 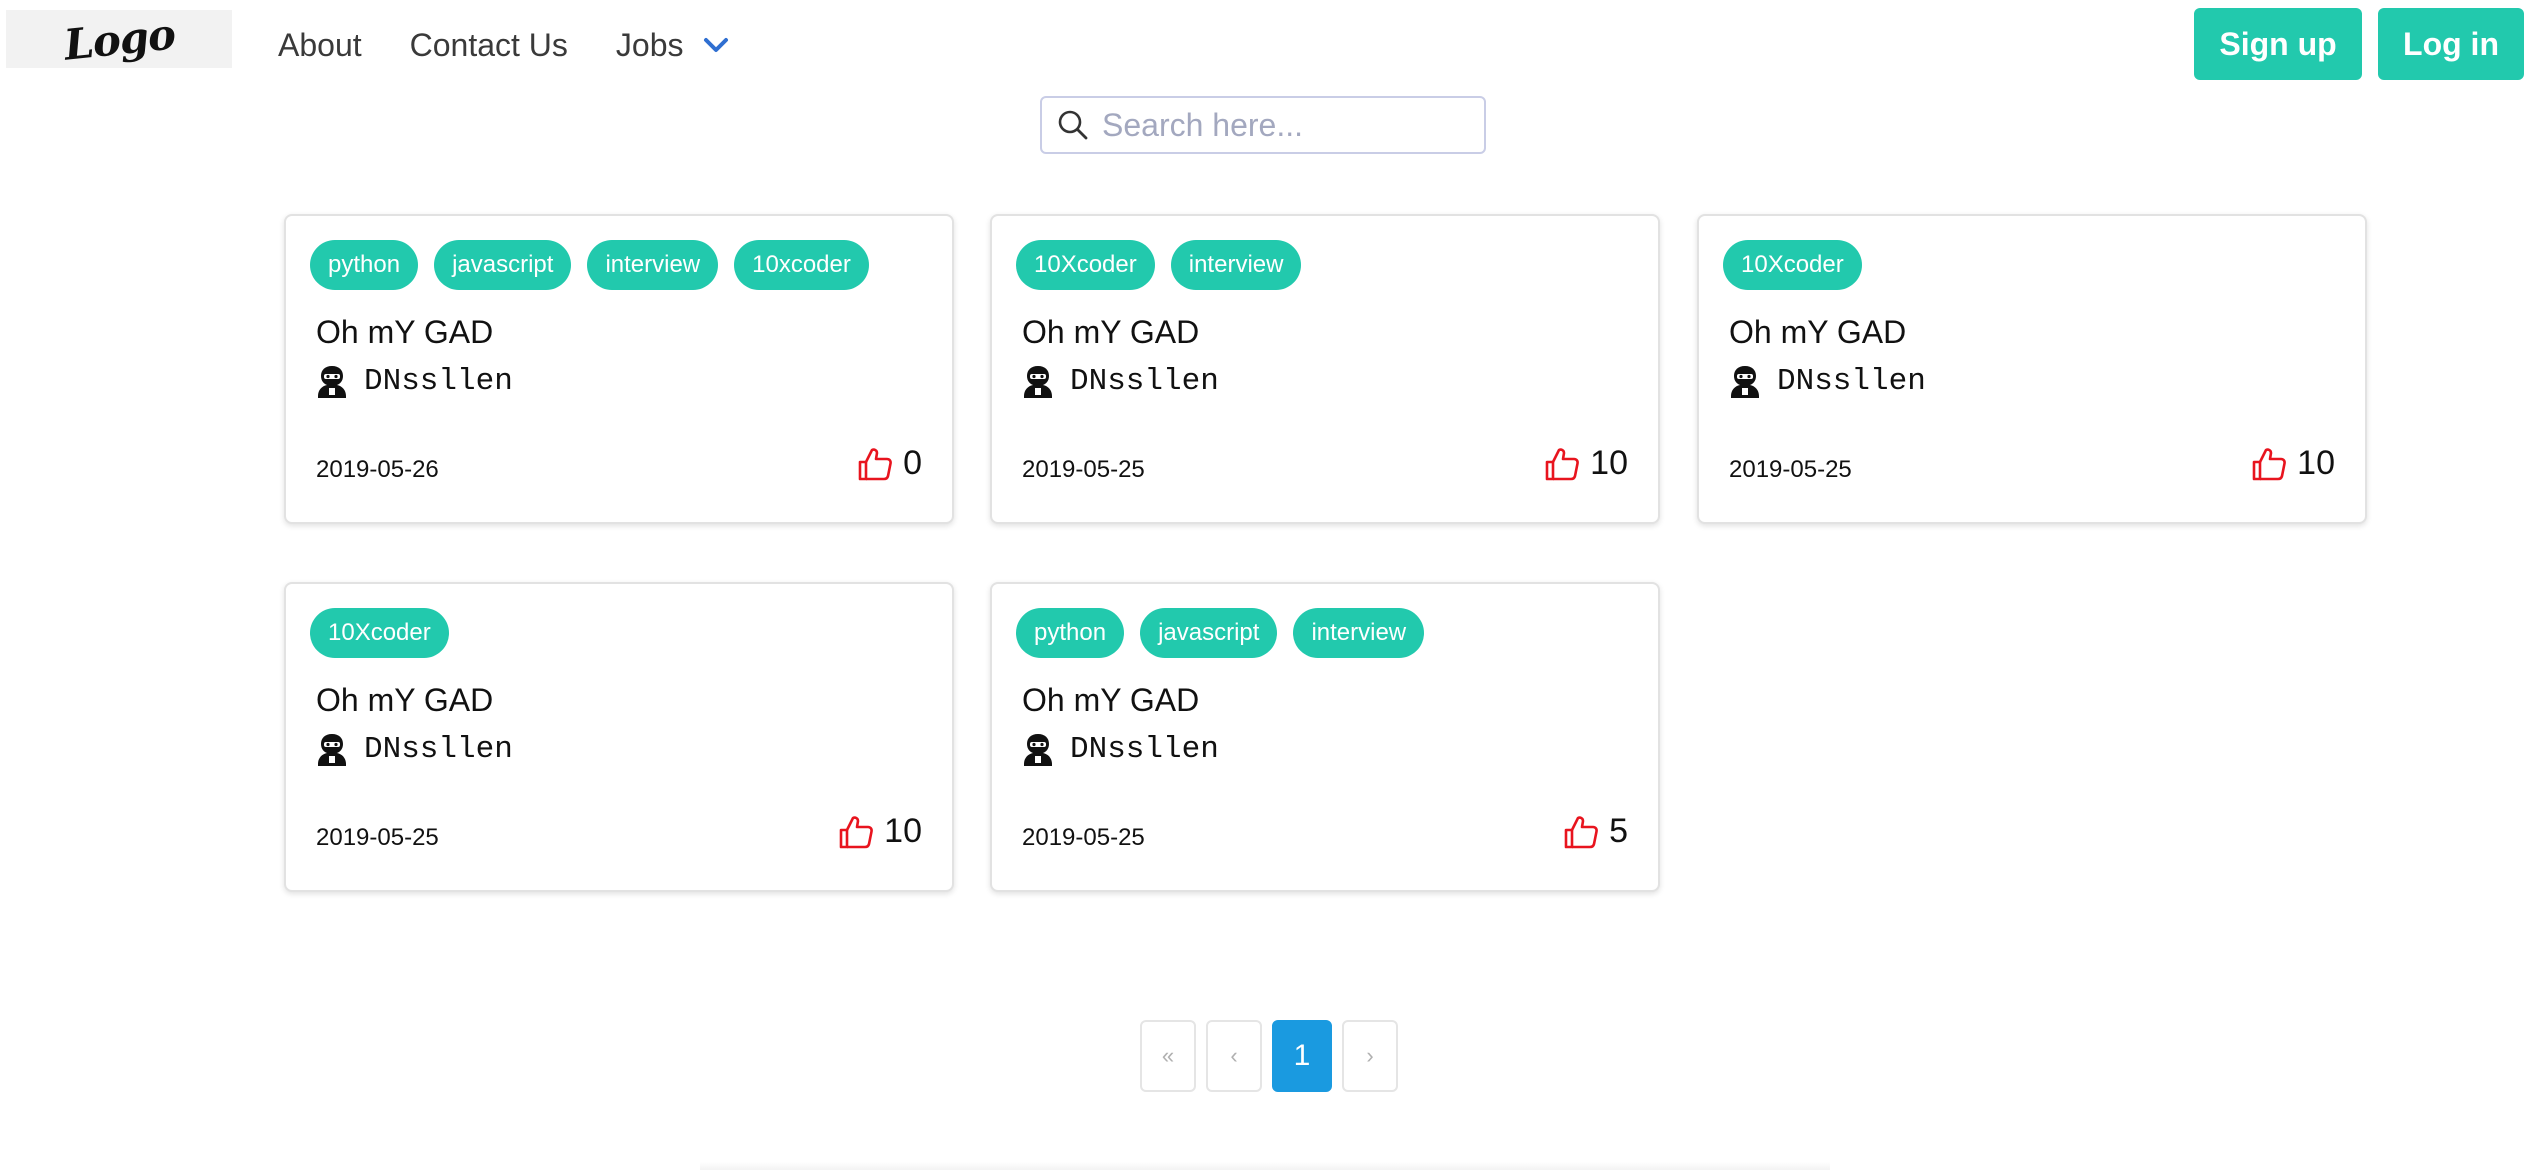 I want to click on pagination: « ‹ 1 ›, so click(x=1274, y=1056).